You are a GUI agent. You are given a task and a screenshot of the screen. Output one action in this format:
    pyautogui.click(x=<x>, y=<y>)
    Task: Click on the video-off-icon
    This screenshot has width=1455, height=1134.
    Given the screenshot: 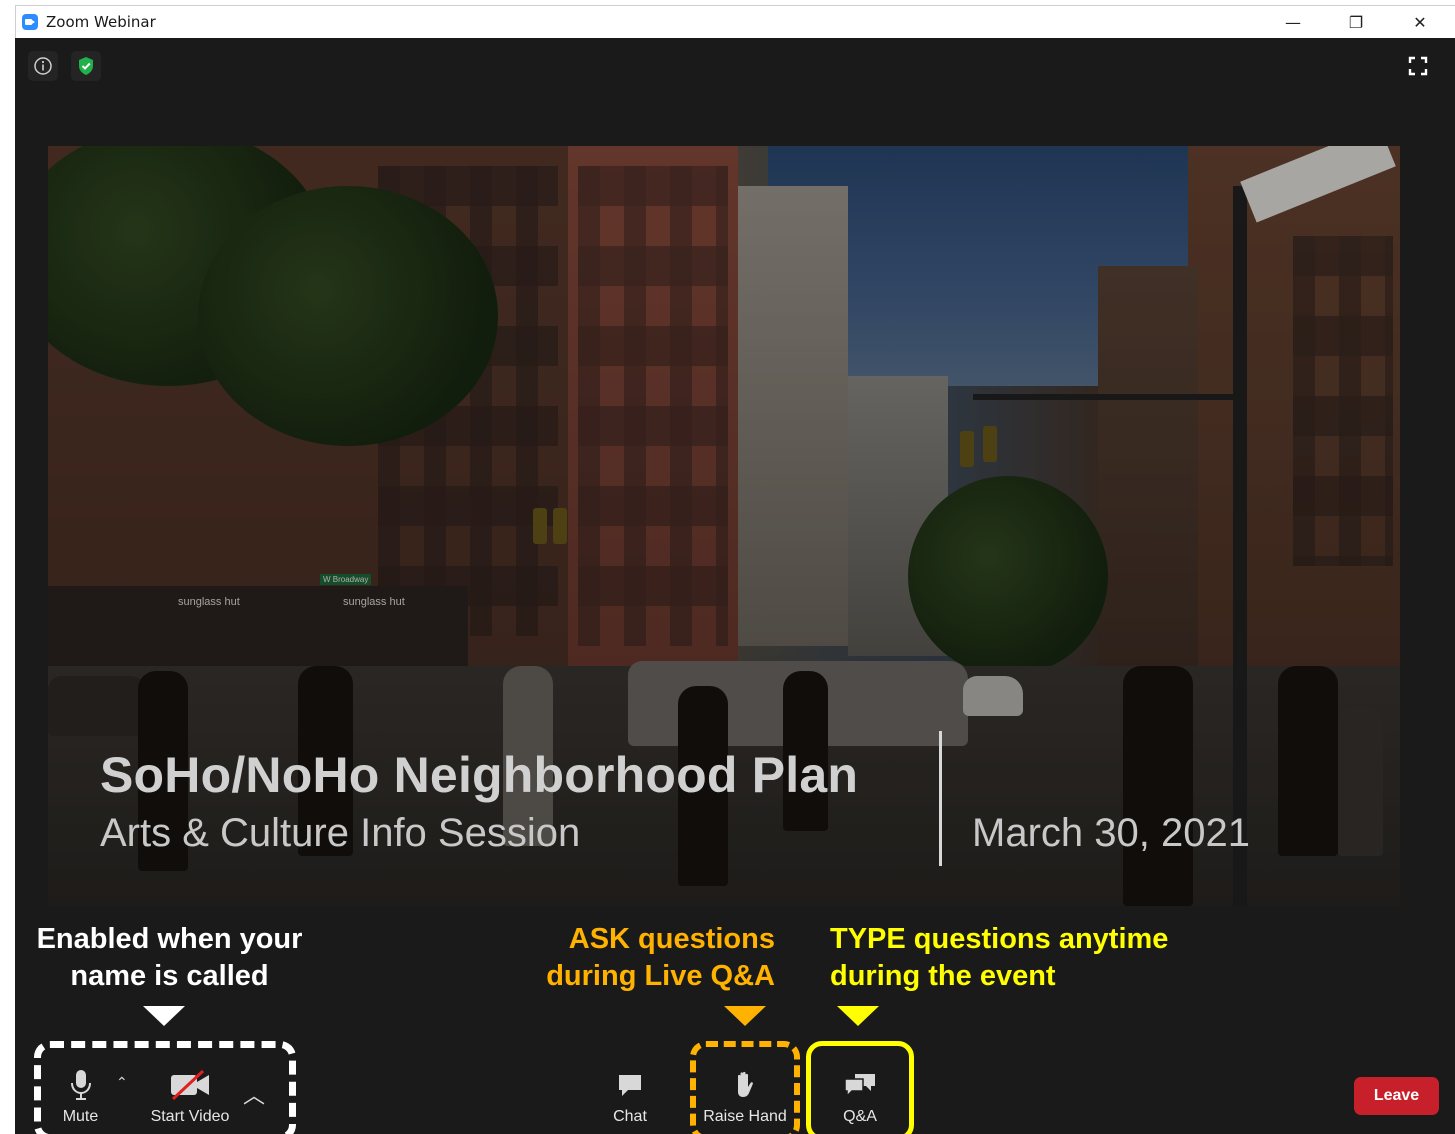 What is the action you would take?
    pyautogui.click(x=190, y=1085)
    